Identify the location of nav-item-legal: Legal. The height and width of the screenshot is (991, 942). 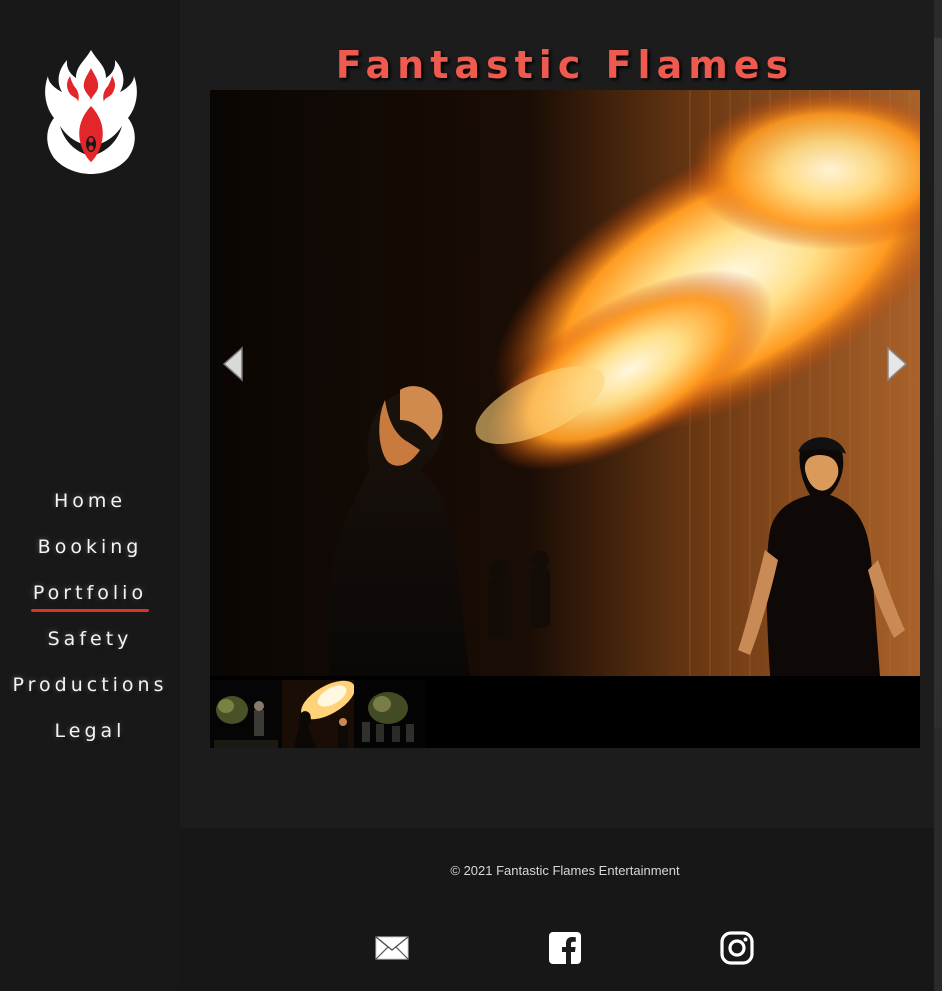
(90, 731).